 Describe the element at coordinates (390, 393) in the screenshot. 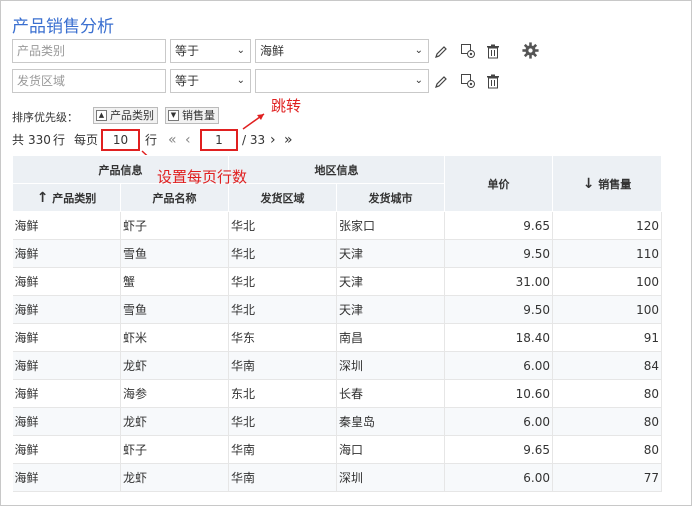

I see `cell-city: 长春` at that location.